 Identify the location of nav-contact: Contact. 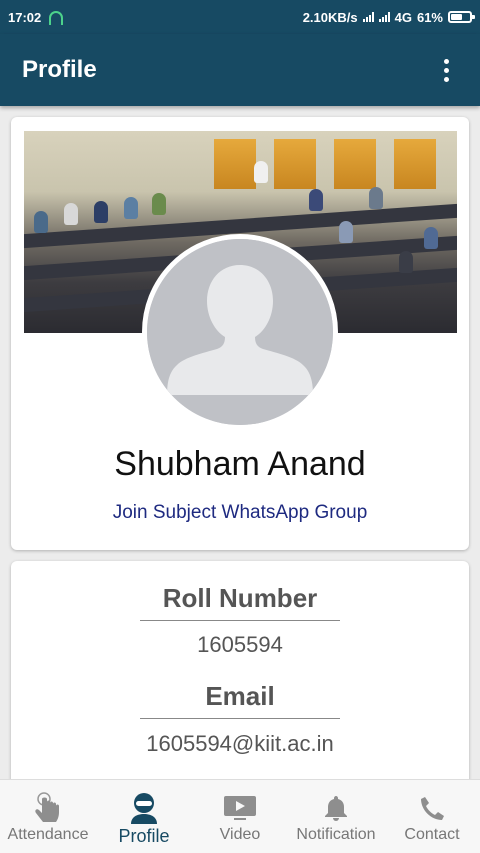
(432, 816).